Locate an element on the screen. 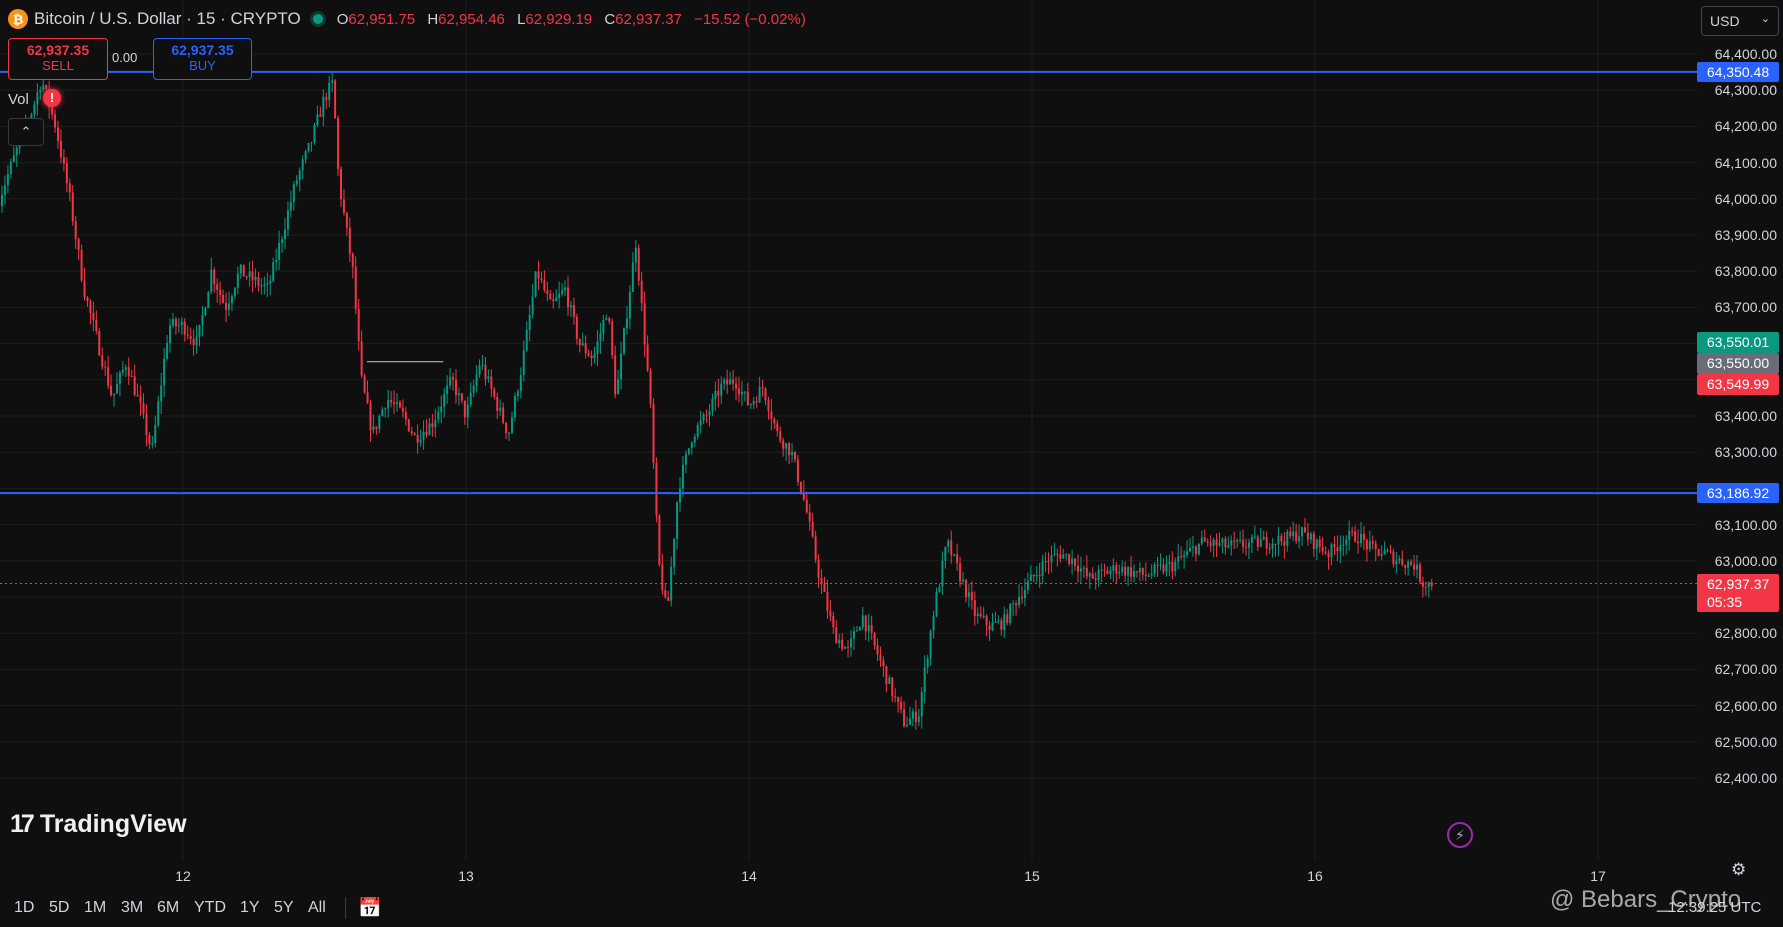 The width and height of the screenshot is (1783, 927). range-button-1m: 1M is located at coordinates (95, 908).